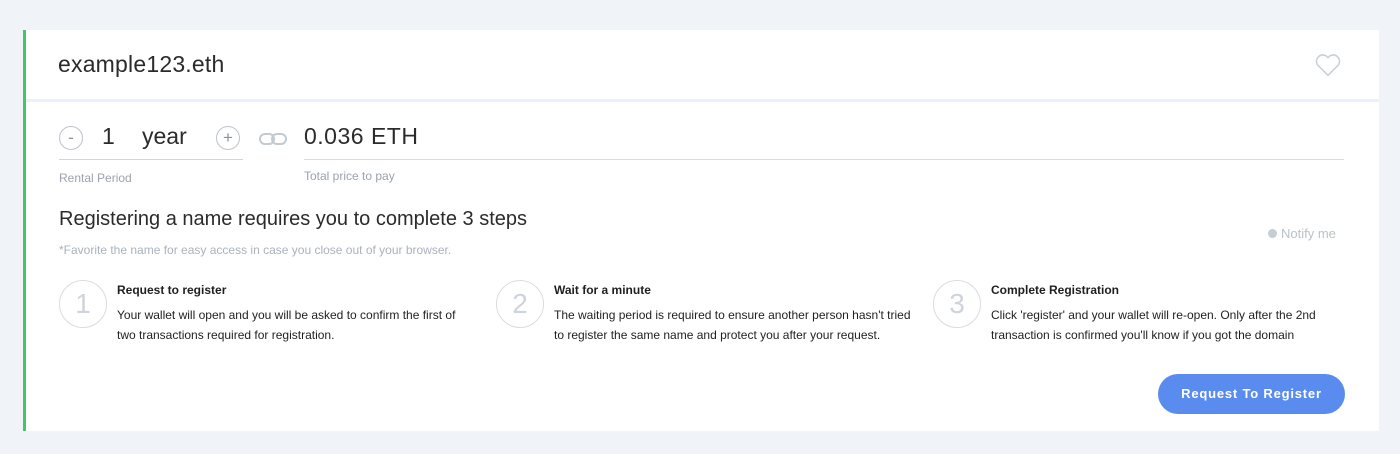 This screenshot has height=454, width=1400. Describe the element at coordinates (141, 64) in the screenshot. I see `domain-name: example123.eth` at that location.